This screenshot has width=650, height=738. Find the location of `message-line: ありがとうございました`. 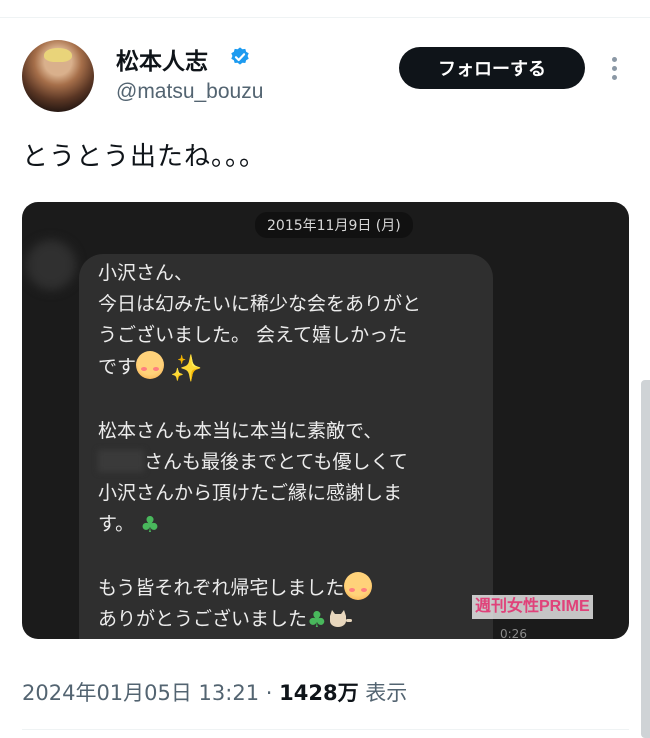

message-line: ありがとうございました is located at coordinates (203, 619).